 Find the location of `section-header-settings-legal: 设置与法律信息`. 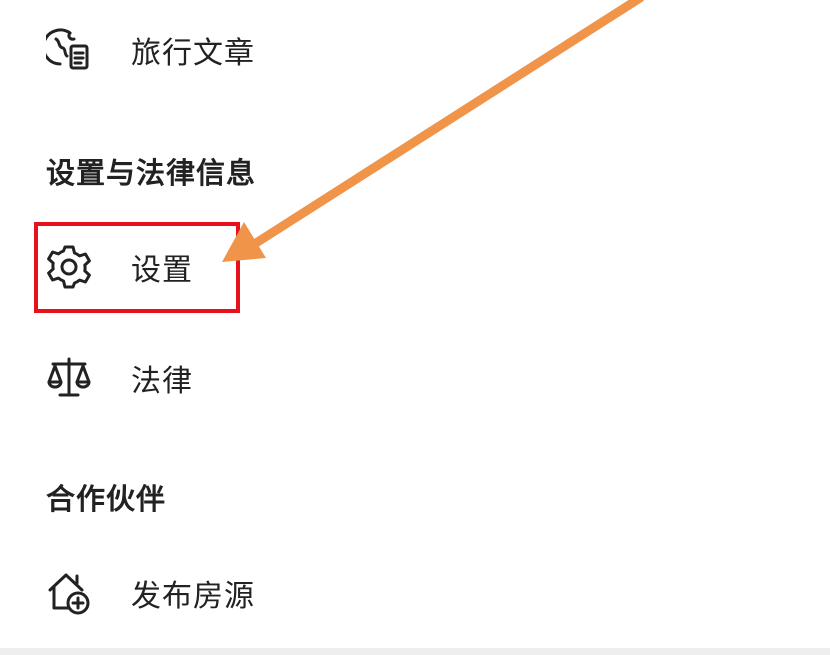

section-header-settings-legal: 设置与法律信息 is located at coordinates (151, 173).